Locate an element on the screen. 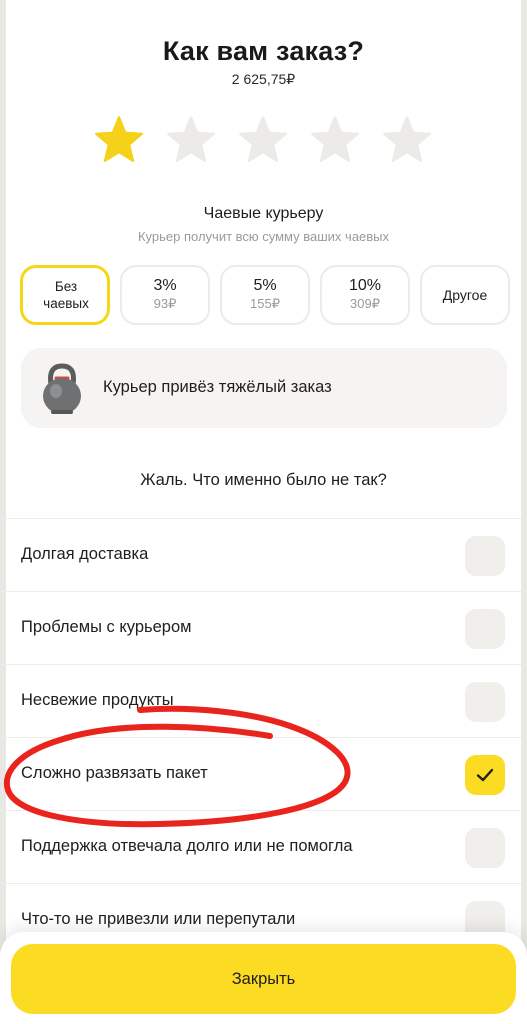 The height and width of the screenshot is (1024, 527). tip-option-label: 5% is located at coordinates (265, 285).